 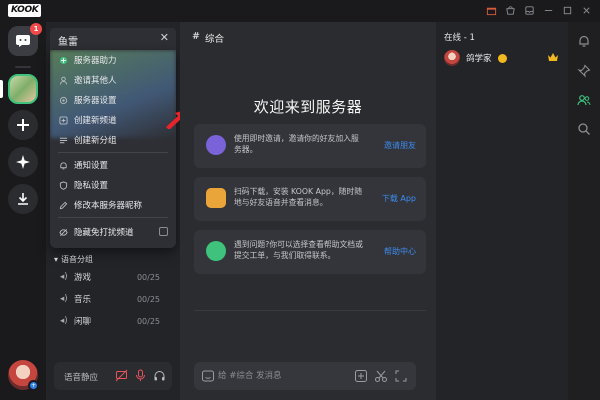 I want to click on server-header: 鱼雷 ✕, so click(x=113, y=39).